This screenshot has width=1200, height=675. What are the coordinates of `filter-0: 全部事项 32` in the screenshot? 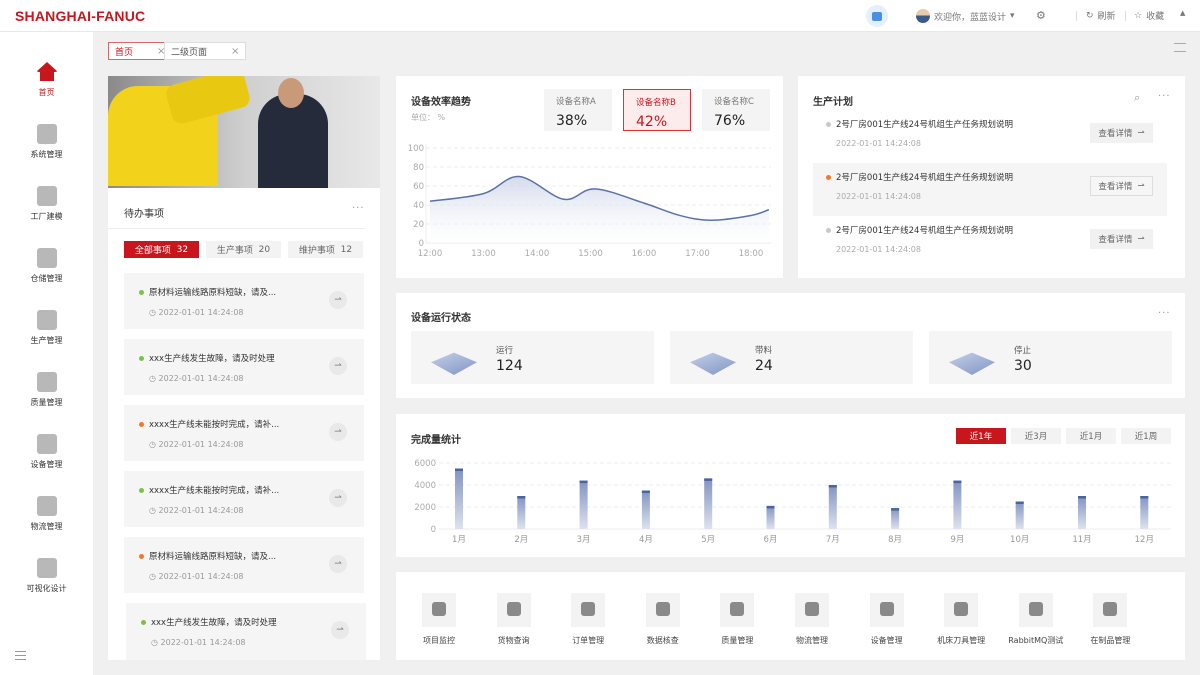 It's located at (161, 249).